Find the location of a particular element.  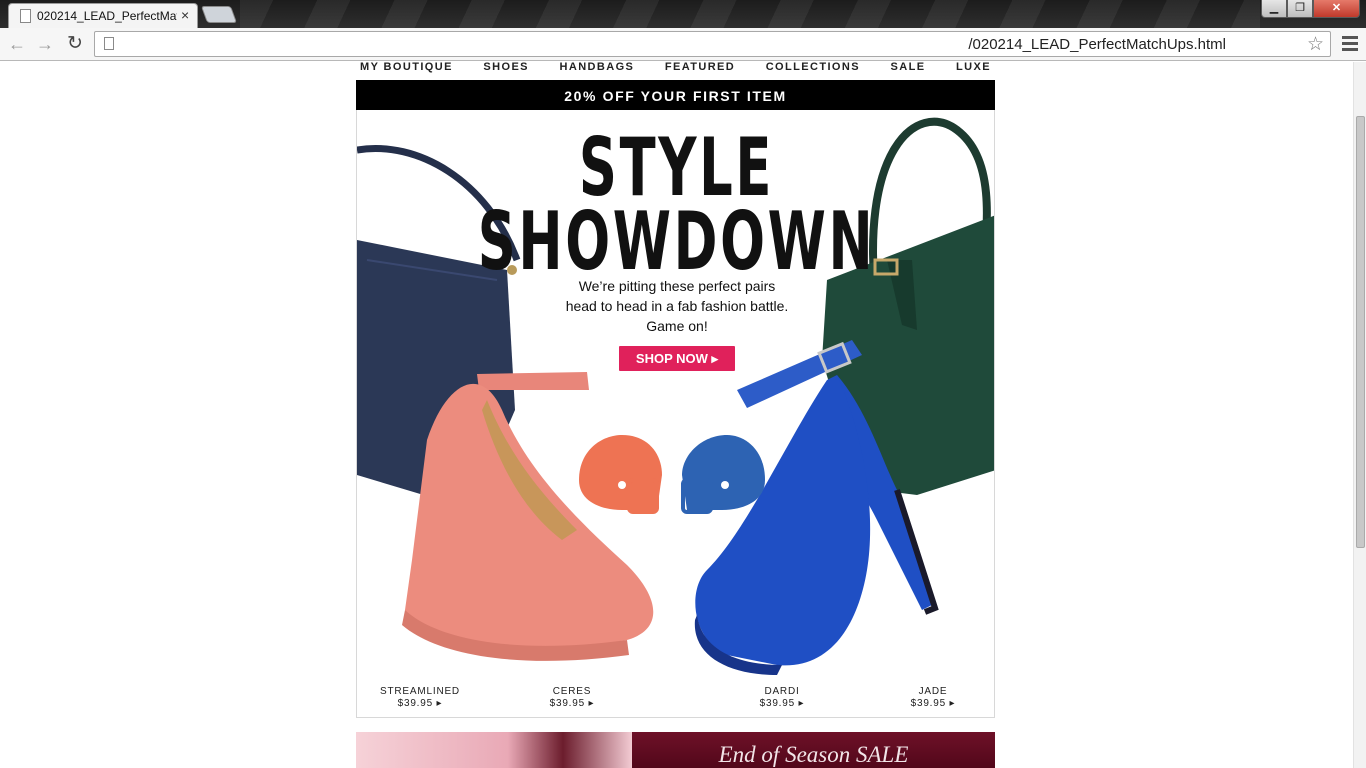

nav-handbags: HANDBAGS is located at coordinates (597, 70).